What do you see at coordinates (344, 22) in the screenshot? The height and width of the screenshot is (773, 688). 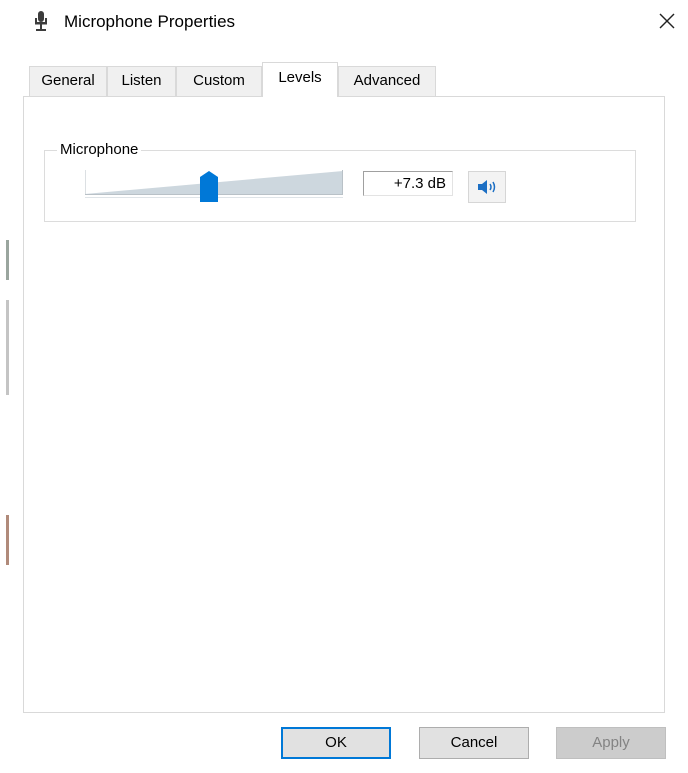 I see `title-bar: Microphone Properties` at bounding box center [344, 22].